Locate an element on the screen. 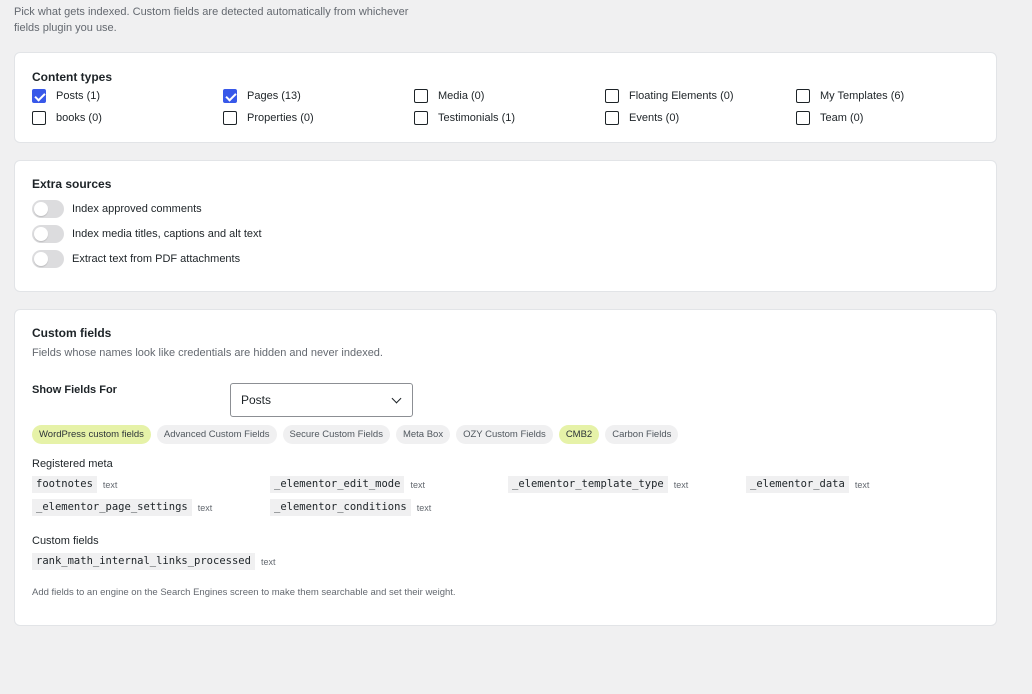 The height and width of the screenshot is (694, 1032). show-fields-for-label: Show Fields For is located at coordinates (74, 390).